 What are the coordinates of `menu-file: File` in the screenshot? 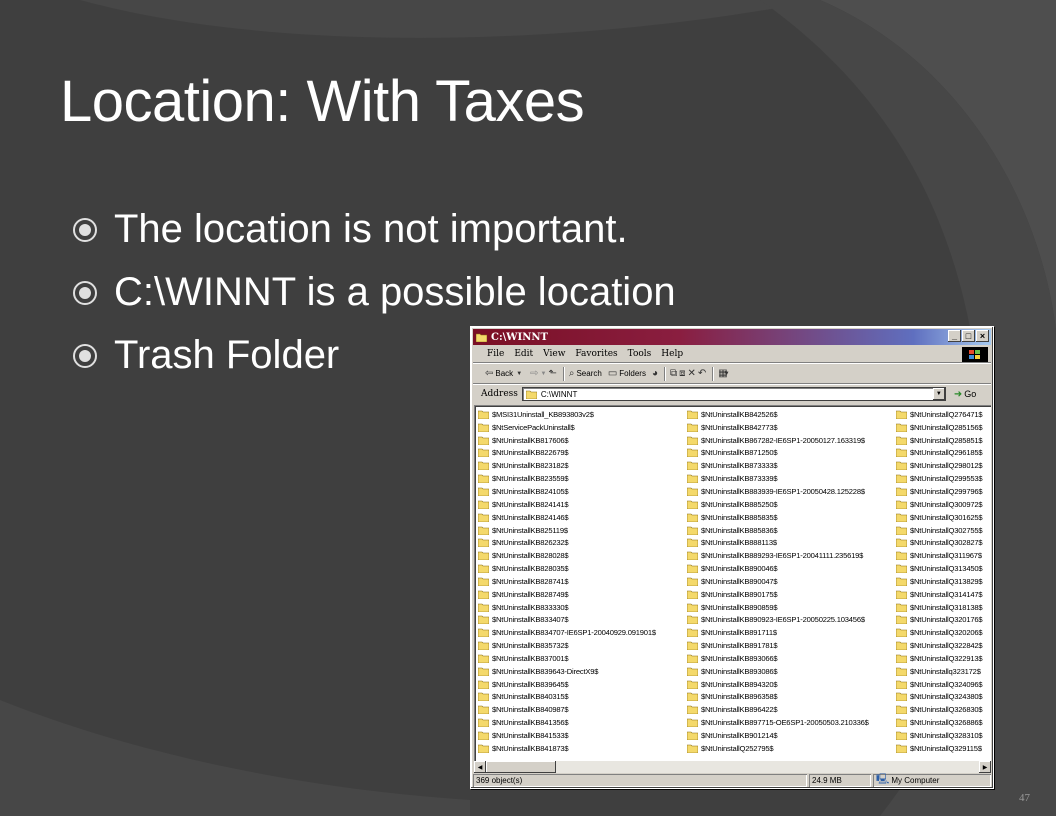 It's located at (495, 354).